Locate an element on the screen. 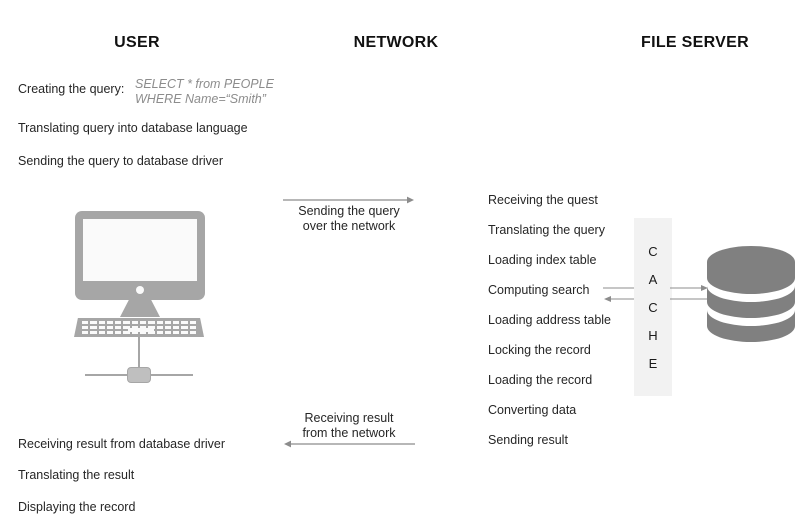  monitor-screen is located at coordinates (140, 250).